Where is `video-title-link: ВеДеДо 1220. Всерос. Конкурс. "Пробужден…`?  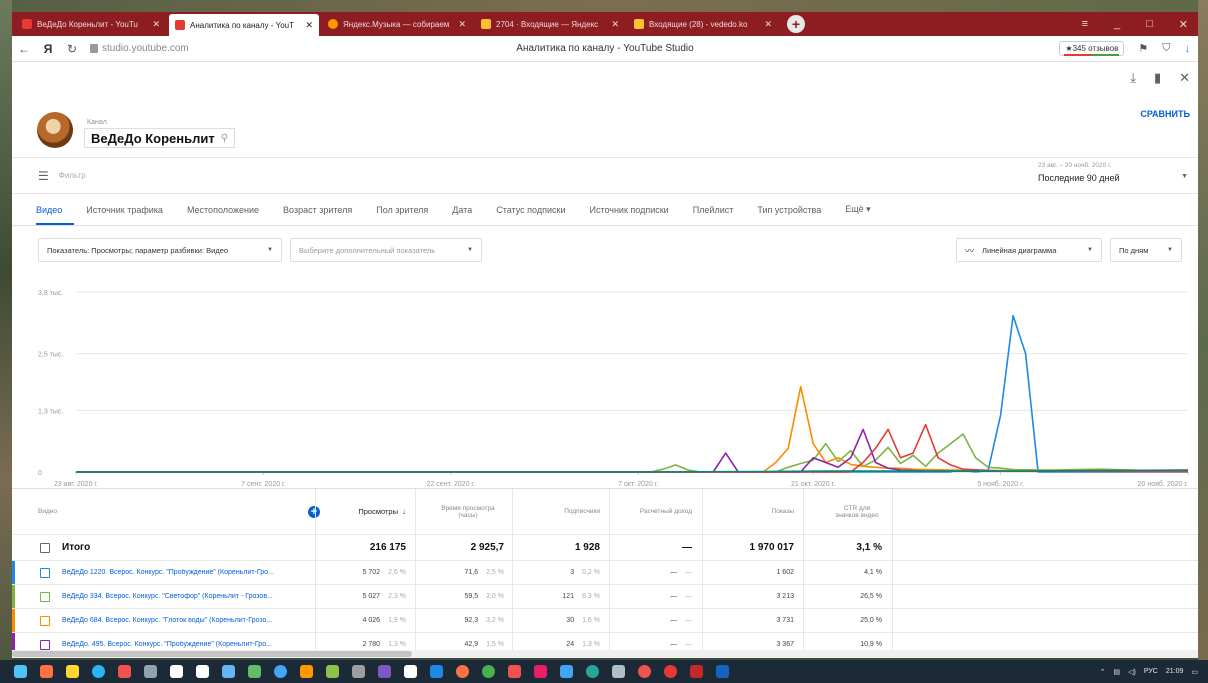 video-title-link: ВеДеДо 1220. Всерос. Конкурс. "Пробужден… is located at coordinates (168, 572).